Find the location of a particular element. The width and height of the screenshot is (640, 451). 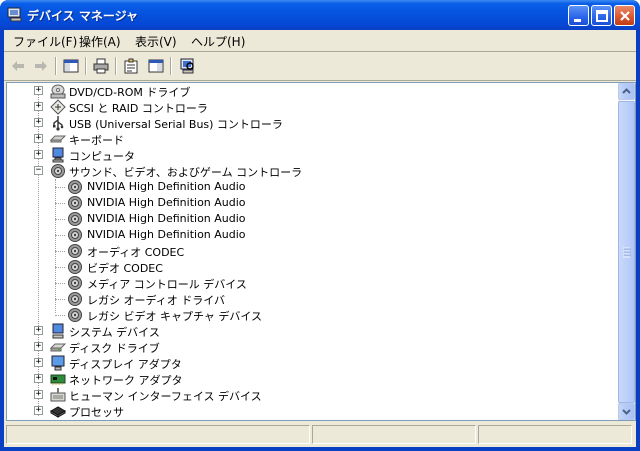

scroll-up-button is located at coordinates (626, 91).